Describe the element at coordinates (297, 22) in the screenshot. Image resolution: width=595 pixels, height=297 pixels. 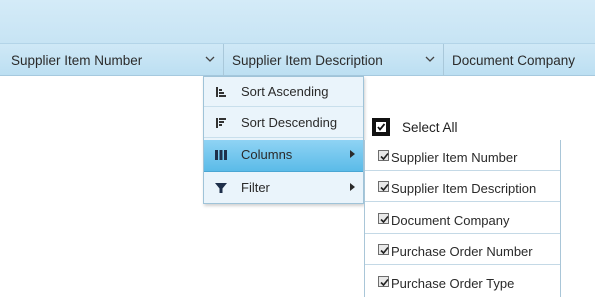
I see `grid-toolbar` at that location.